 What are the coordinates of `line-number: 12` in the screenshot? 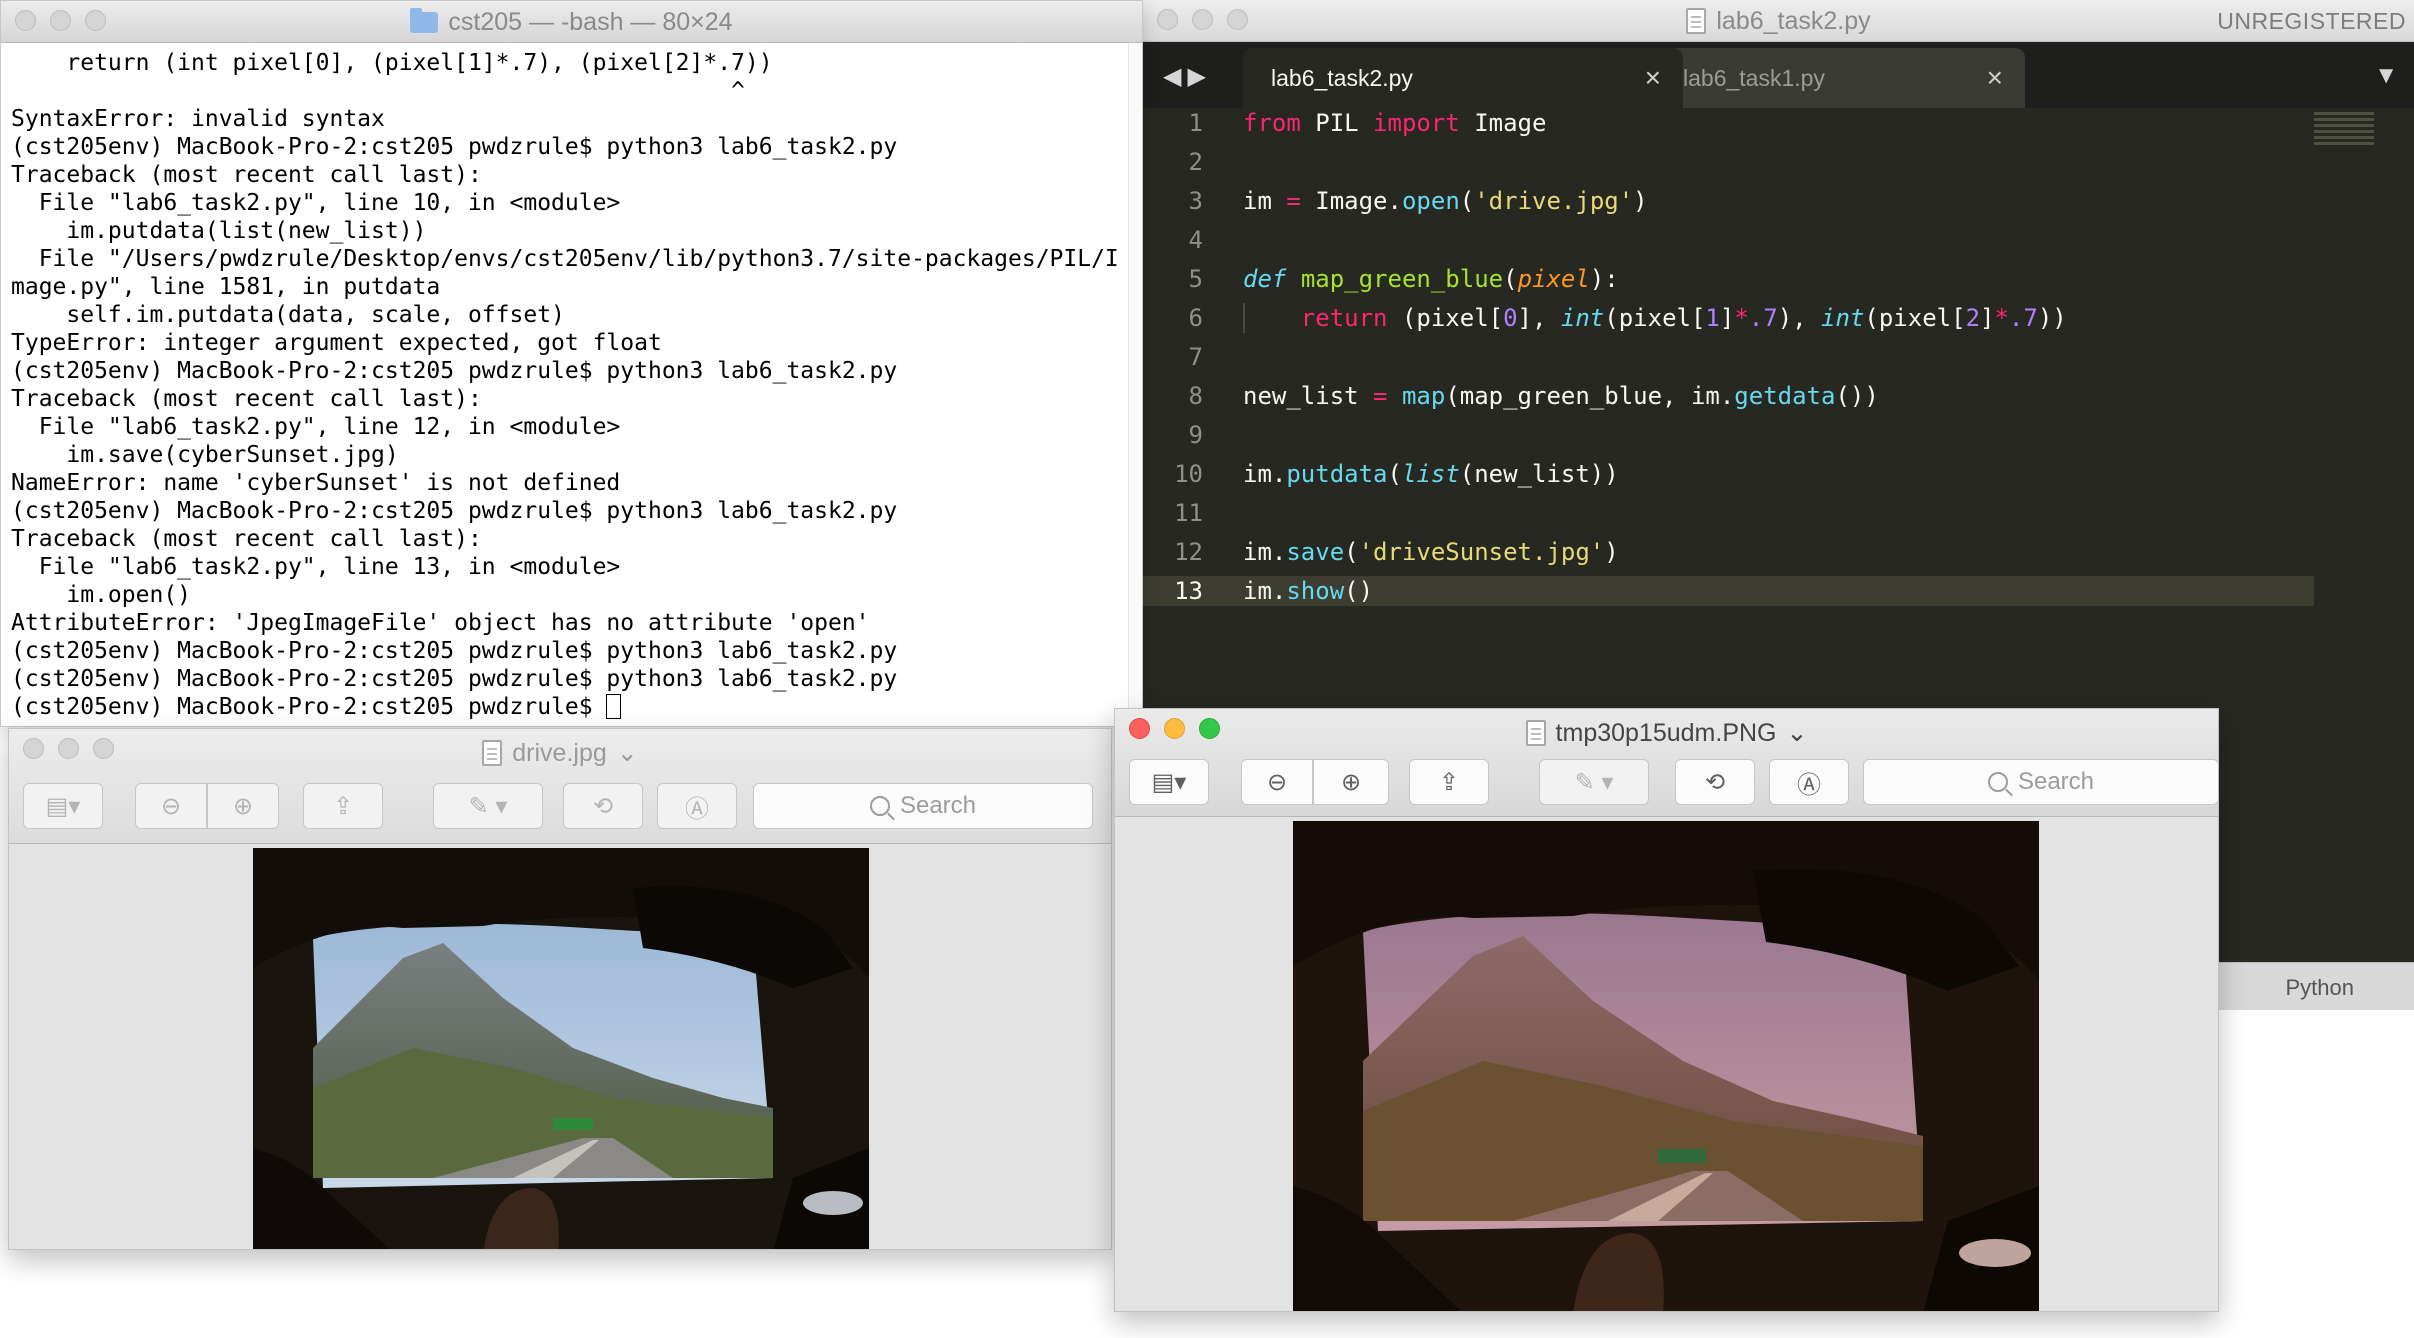 It's located at (1188, 552).